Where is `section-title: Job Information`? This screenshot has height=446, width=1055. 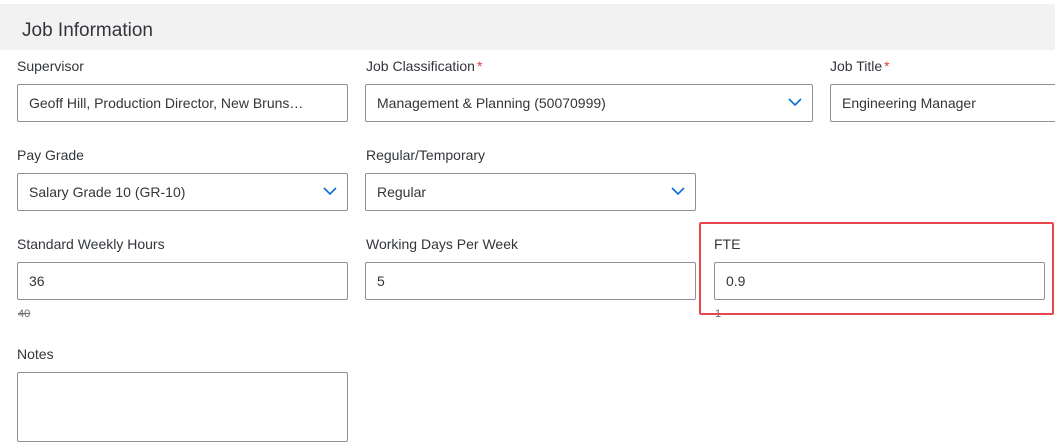 section-title: Job Information is located at coordinates (87, 30).